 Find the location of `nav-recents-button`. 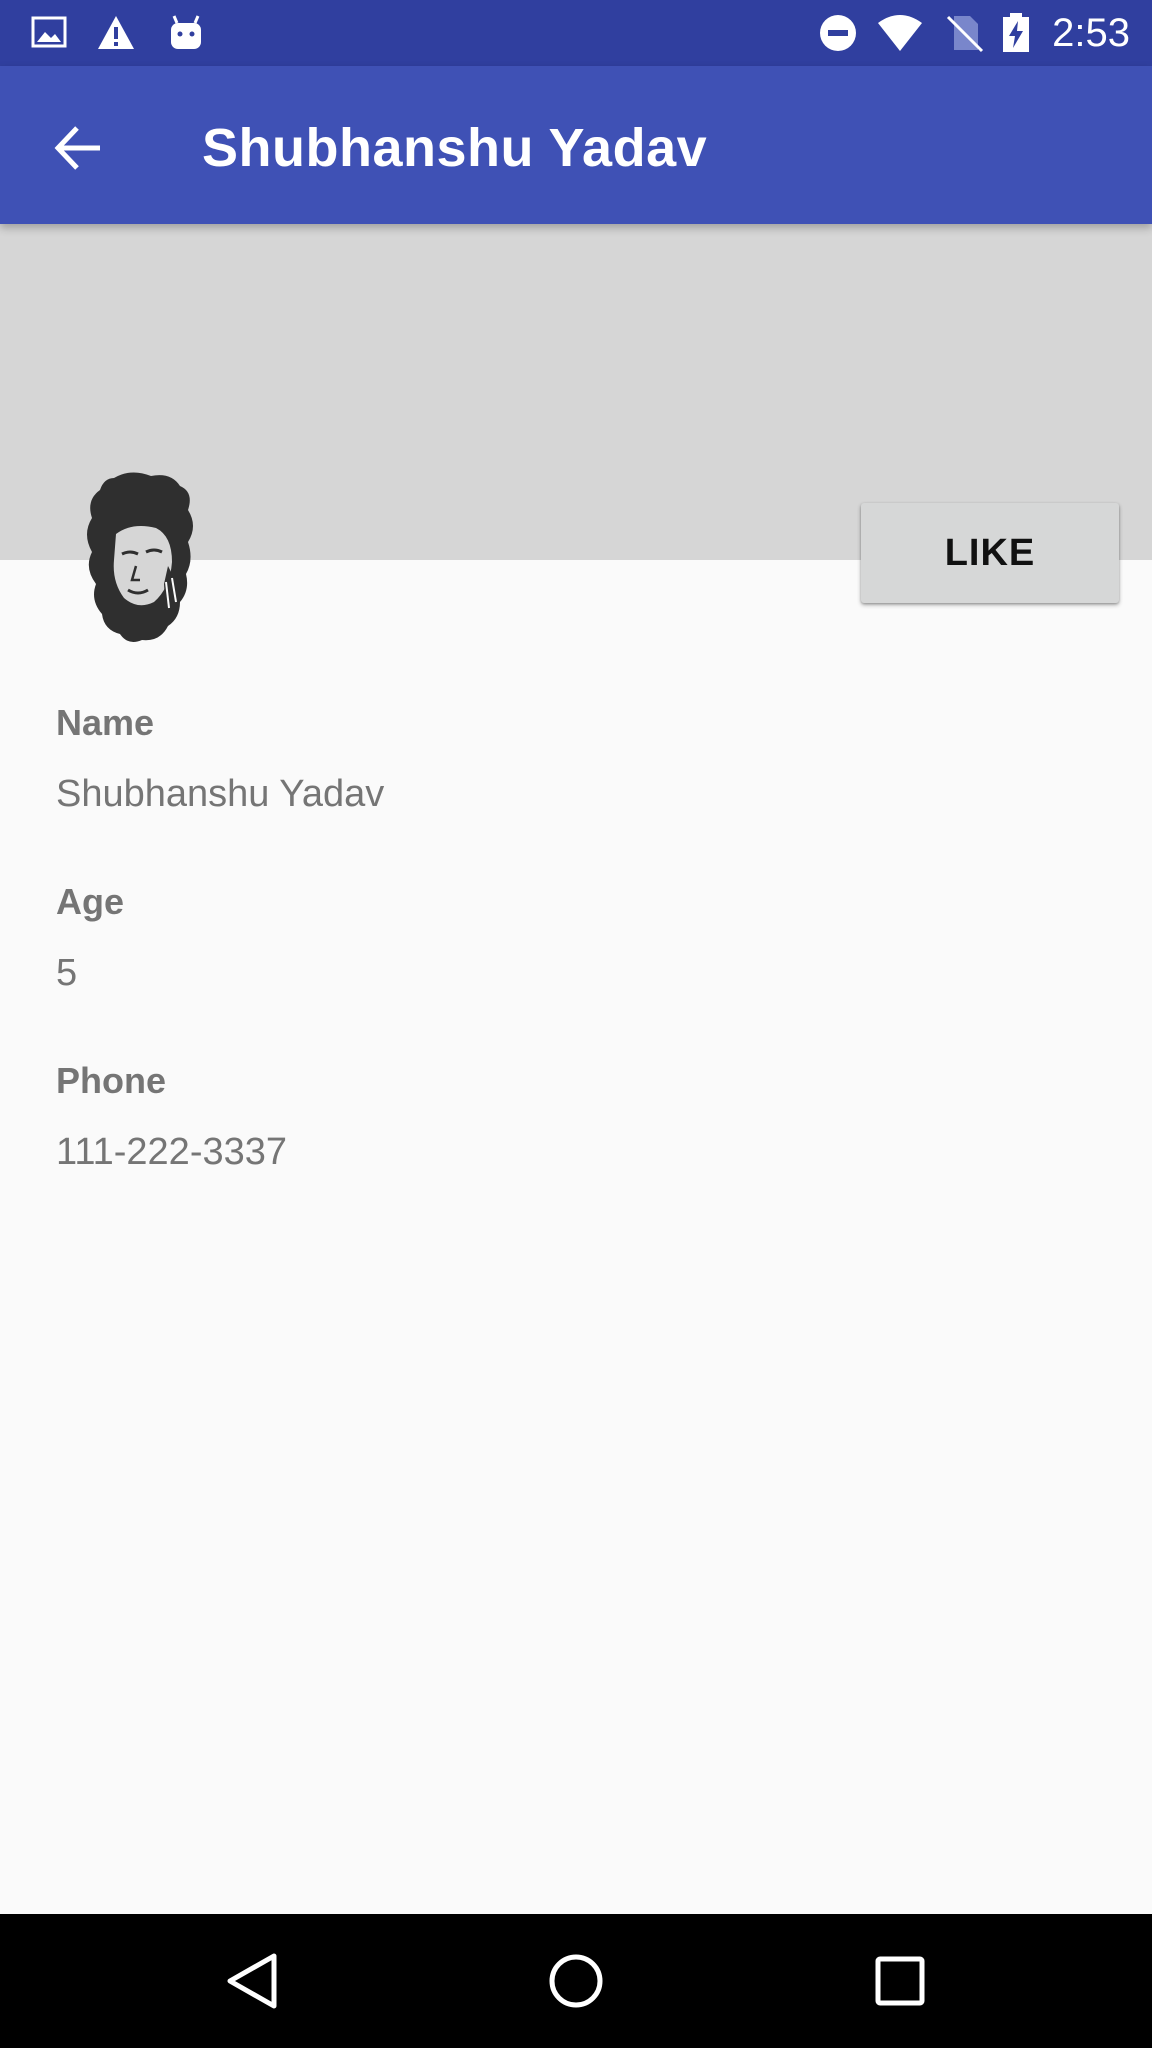

nav-recents-button is located at coordinates (900, 1981).